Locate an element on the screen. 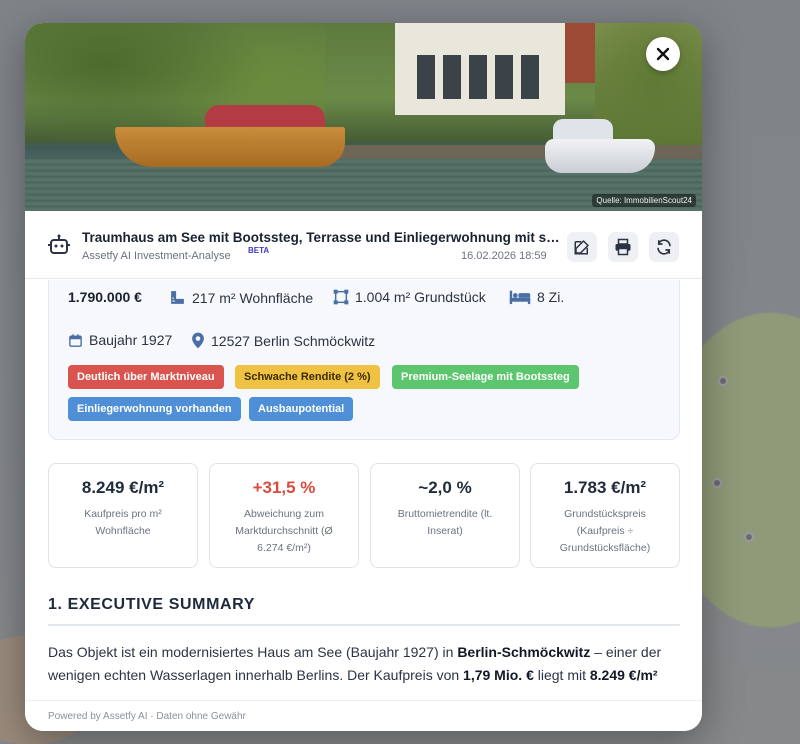 Image resolution: width=800 pixels, height=744 pixels. tag-above-market: Deutlich über Marktniveau is located at coordinates (146, 377).